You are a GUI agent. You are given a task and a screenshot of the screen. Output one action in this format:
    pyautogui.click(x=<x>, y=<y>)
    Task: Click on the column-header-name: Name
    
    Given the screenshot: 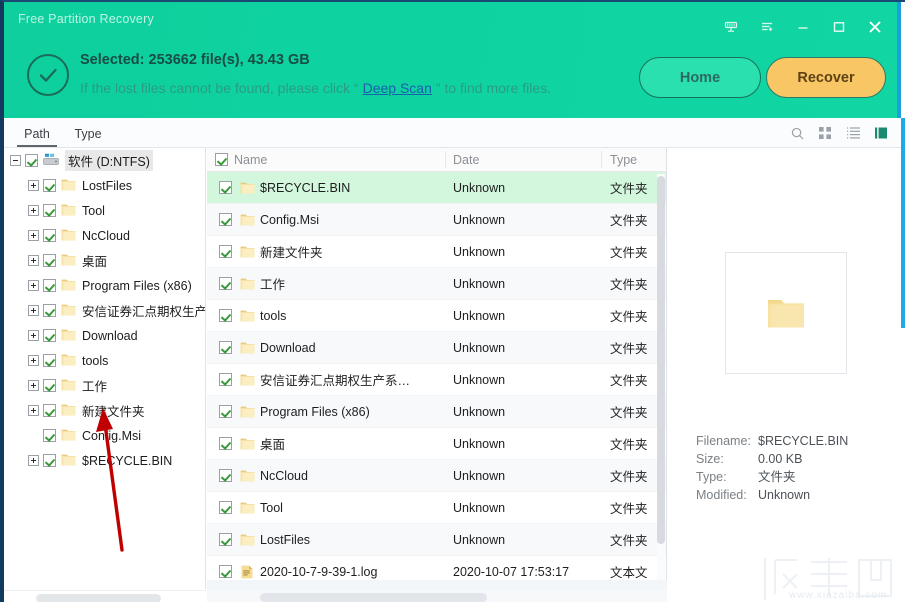 What is the action you would take?
    pyautogui.click(x=241, y=160)
    